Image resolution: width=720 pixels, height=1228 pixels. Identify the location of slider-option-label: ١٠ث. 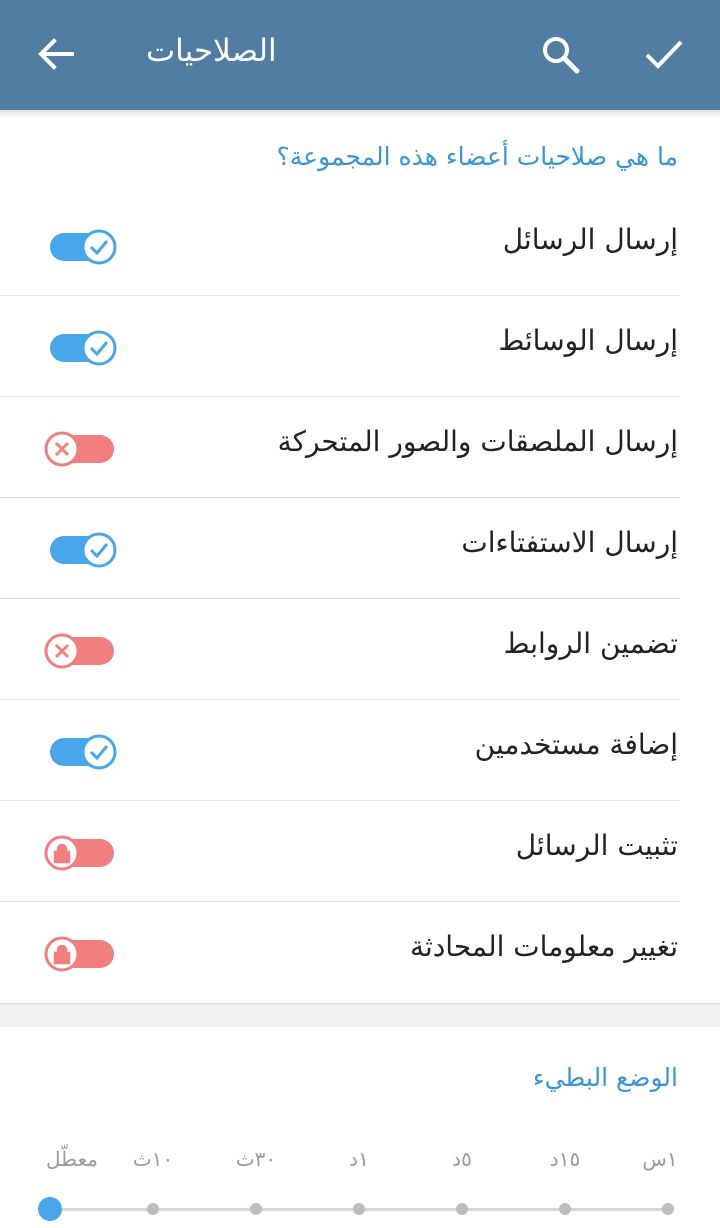
(153, 1159).